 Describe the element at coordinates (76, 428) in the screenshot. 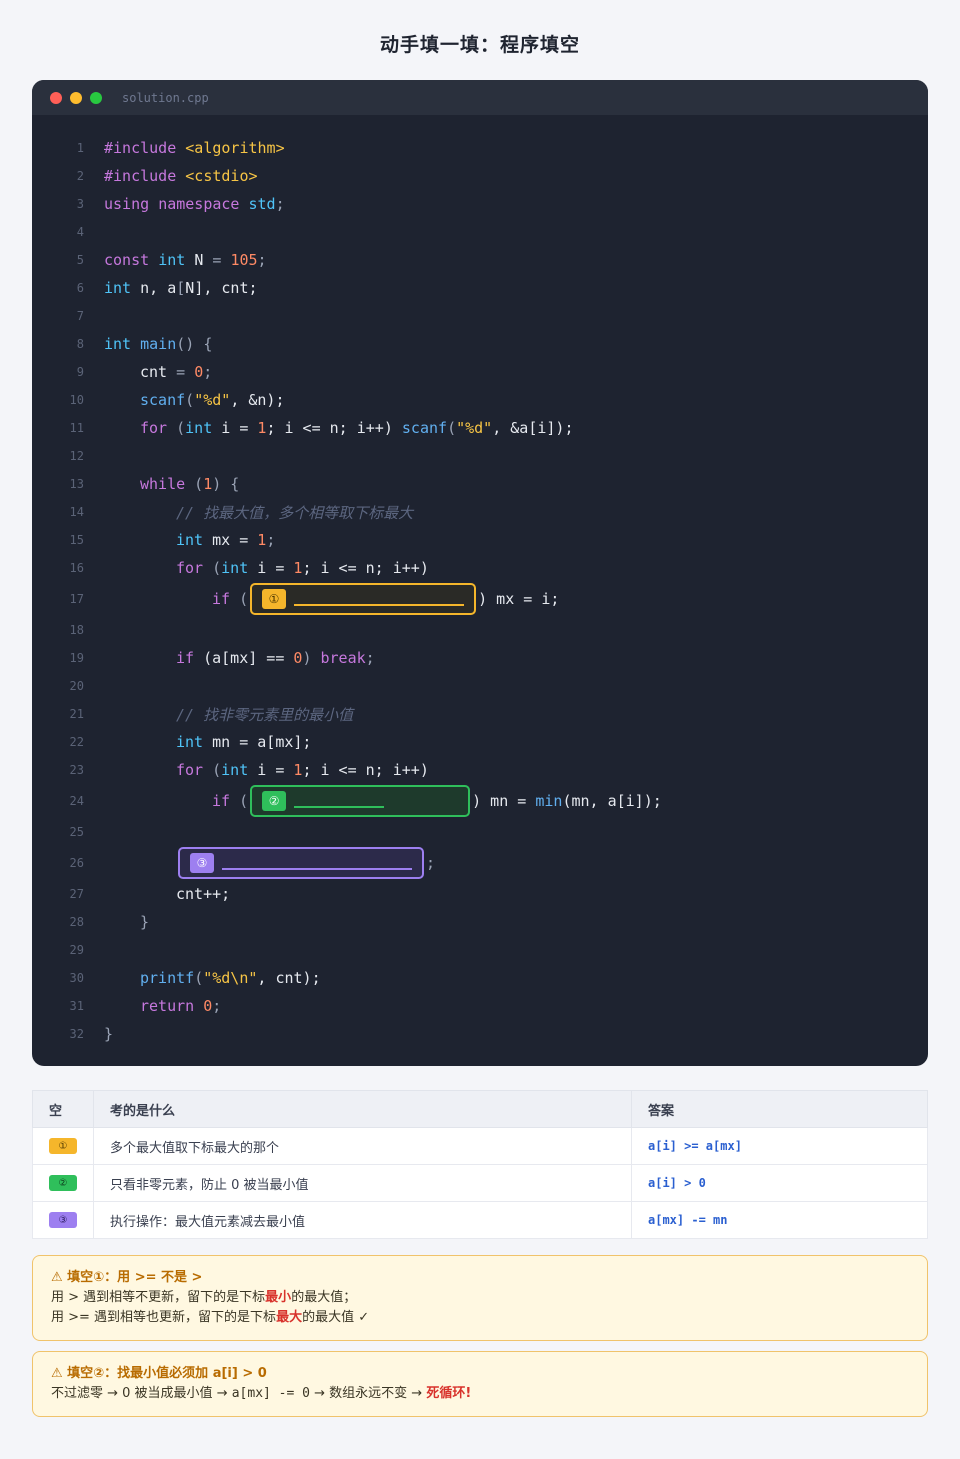

I see `line-number: 11` at that location.